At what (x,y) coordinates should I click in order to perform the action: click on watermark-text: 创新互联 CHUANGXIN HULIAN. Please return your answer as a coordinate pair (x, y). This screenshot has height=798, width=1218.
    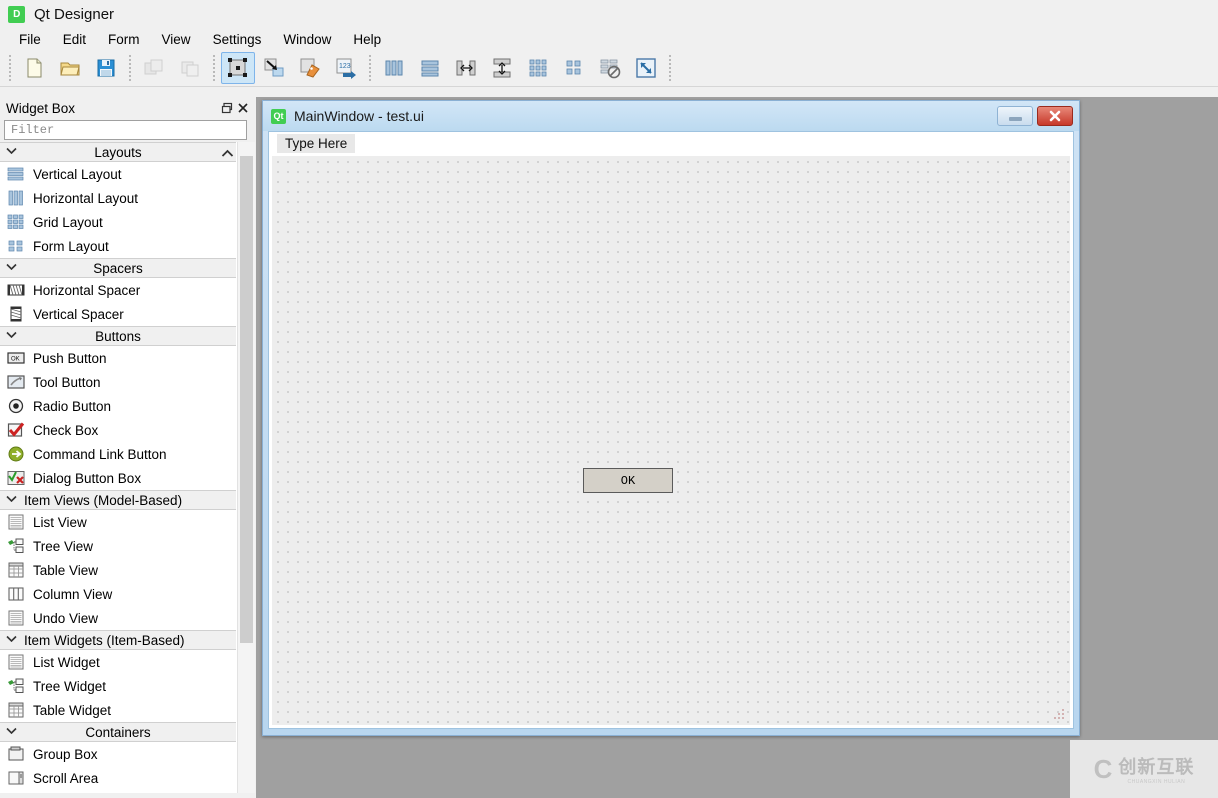
    Looking at the image, I should click on (1156, 769).